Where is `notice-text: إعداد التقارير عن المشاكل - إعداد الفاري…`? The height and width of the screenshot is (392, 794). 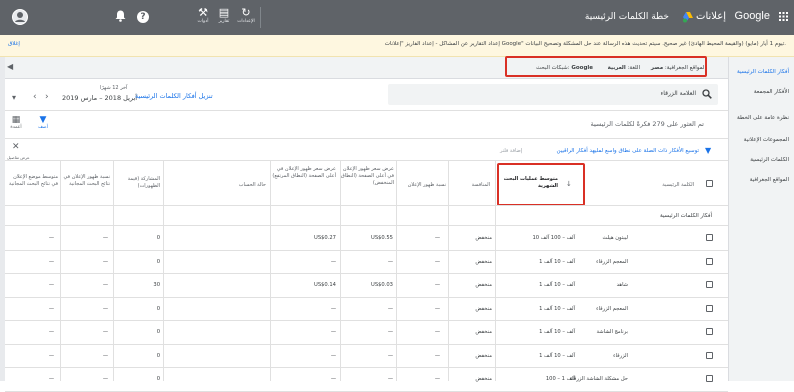 notice-text: إعداد التقارير عن المشاكل - إعداد الفاري… is located at coordinates (585, 44).